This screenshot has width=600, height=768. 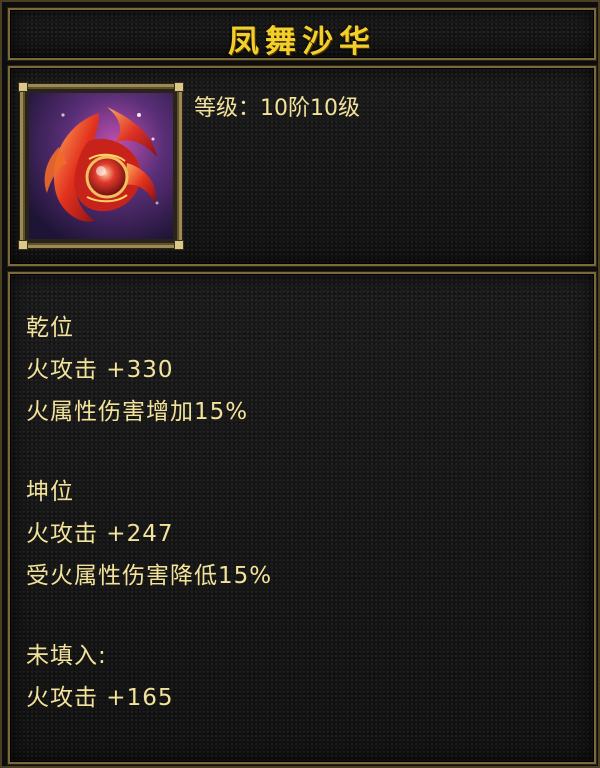 What do you see at coordinates (137, 412) in the screenshot?
I see `slot-qian-bonus: 火属性伤害增加15%` at bounding box center [137, 412].